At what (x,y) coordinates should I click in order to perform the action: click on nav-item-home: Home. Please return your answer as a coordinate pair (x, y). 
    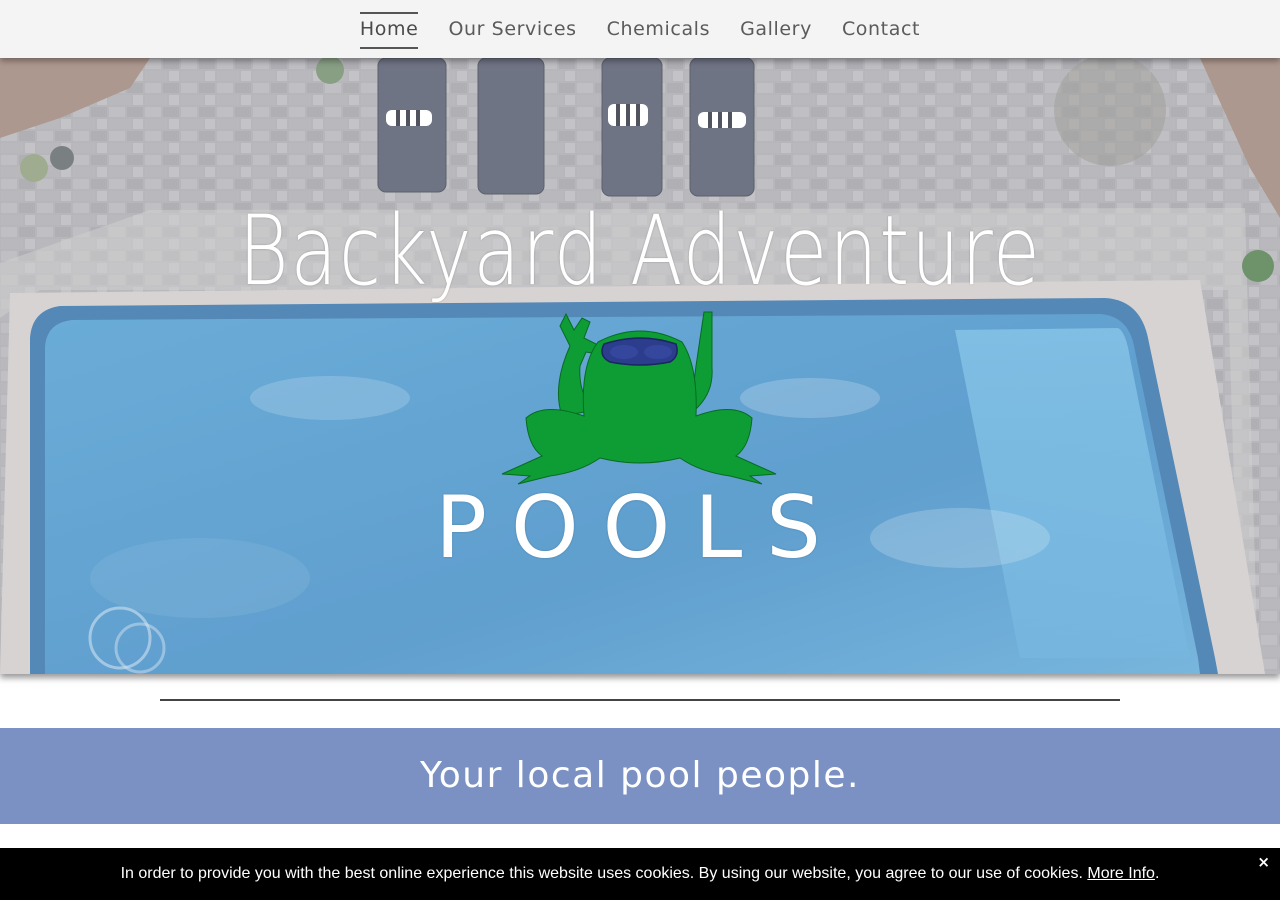
    Looking at the image, I should click on (389, 30).